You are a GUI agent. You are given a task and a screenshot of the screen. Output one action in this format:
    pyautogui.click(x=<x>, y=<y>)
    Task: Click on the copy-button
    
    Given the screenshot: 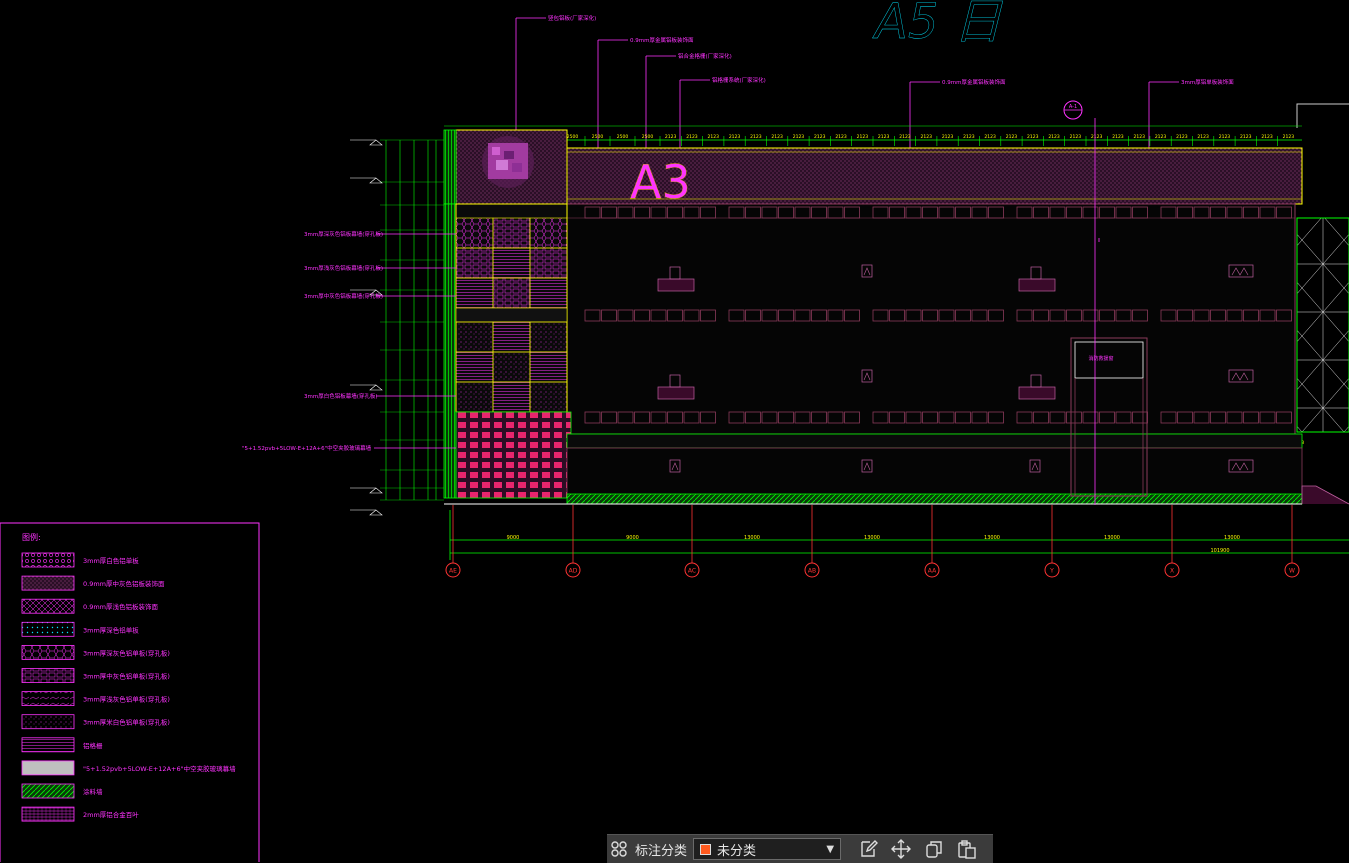 What is the action you would take?
    pyautogui.click(x=933, y=849)
    